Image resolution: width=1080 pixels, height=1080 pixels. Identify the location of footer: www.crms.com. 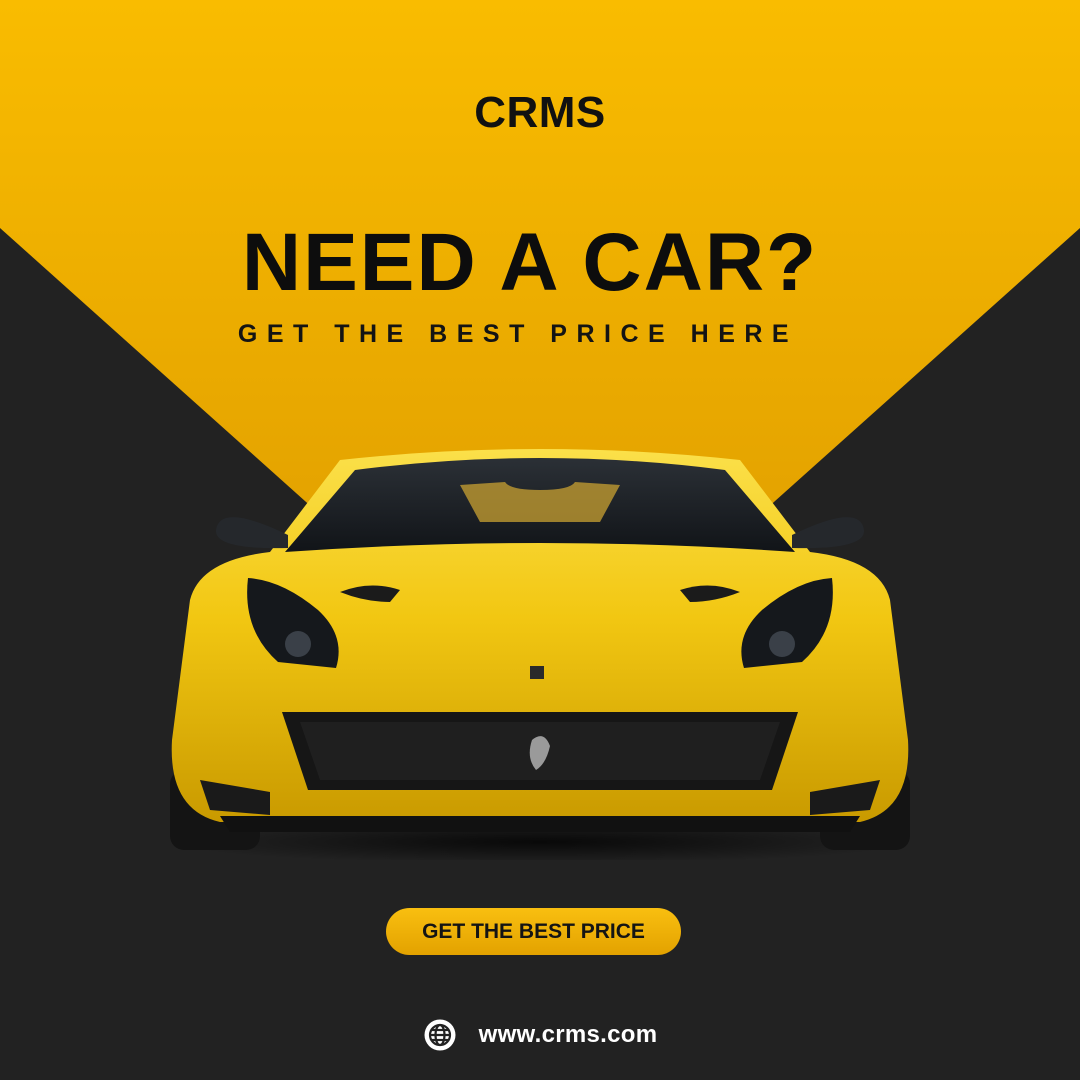
(540, 1035).